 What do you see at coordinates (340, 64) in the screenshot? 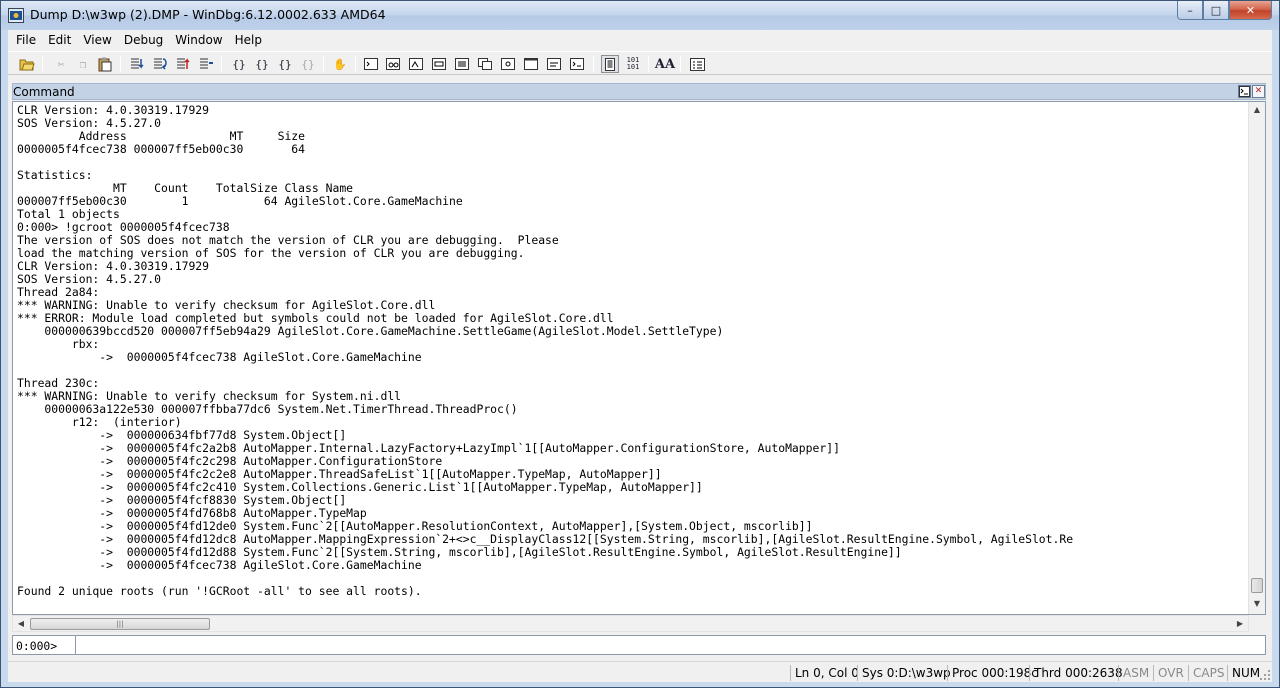
I see `hand-icon: ✋` at bounding box center [340, 64].